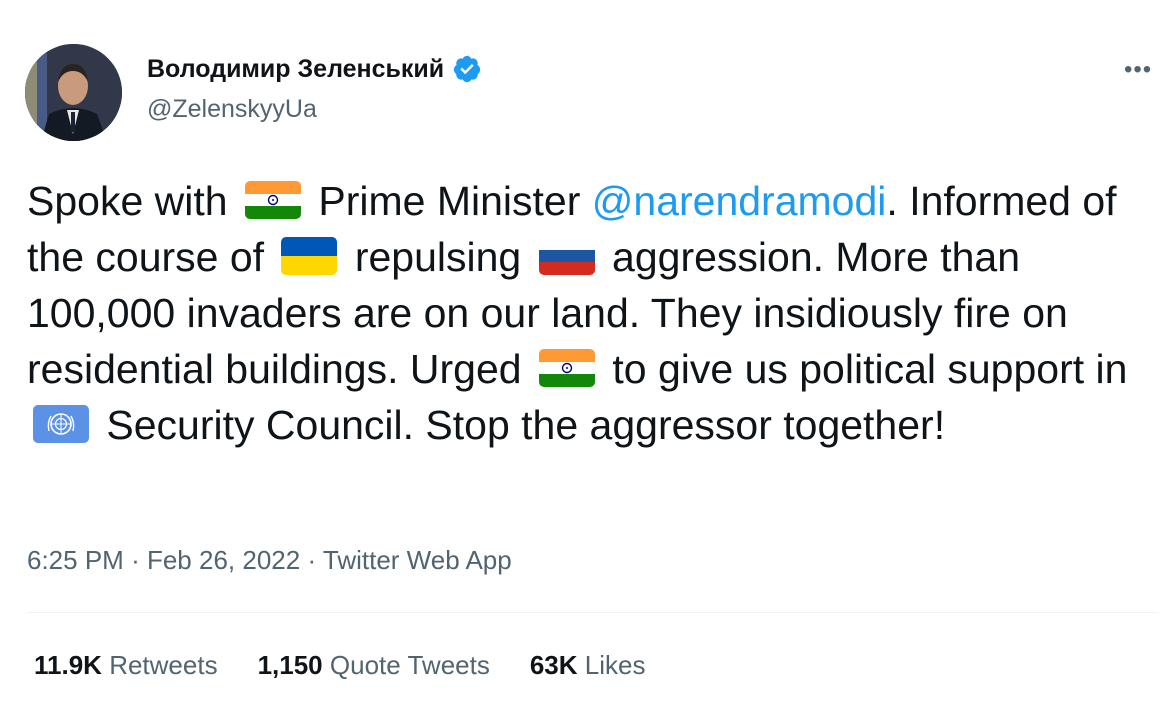 The image size is (1168, 713). What do you see at coordinates (61, 424) in the screenshot?
I see `flag-un-icon` at bounding box center [61, 424].